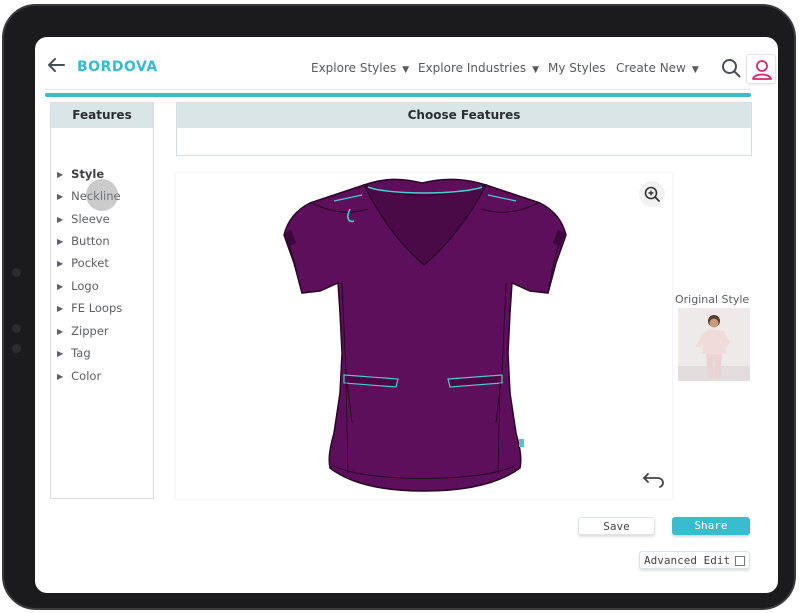 The height and width of the screenshot is (613, 800). I want to click on feature-label: FE Loops, so click(97, 308).